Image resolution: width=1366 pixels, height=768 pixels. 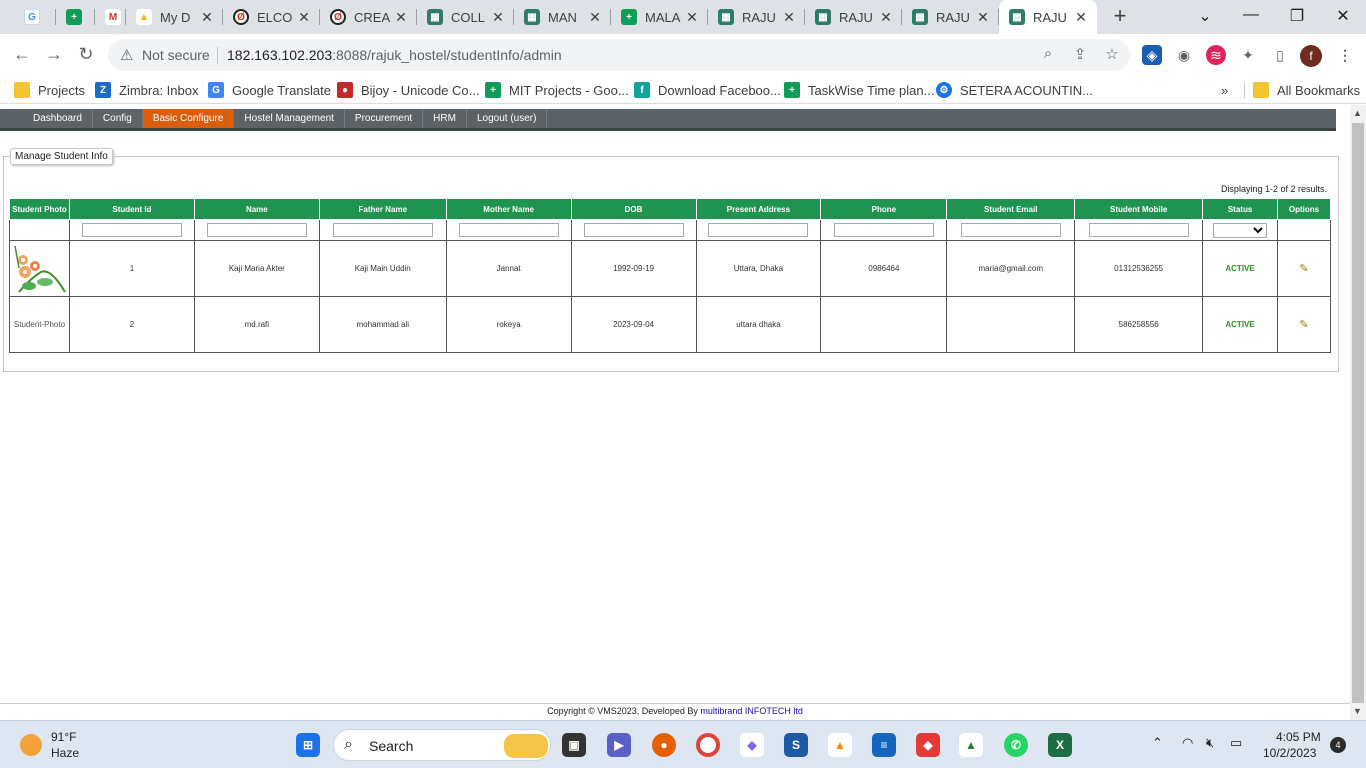 What do you see at coordinates (1016, 745) in the screenshot?
I see `whatsapp-icon: ✆` at bounding box center [1016, 745].